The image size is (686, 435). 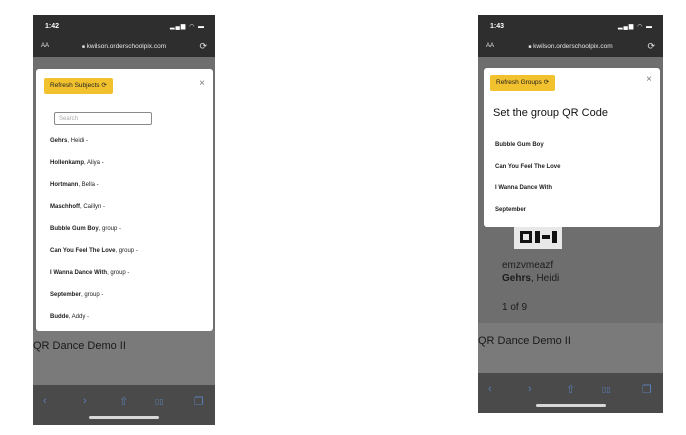 I want to click on list-item: September, group -, so click(x=76, y=295).